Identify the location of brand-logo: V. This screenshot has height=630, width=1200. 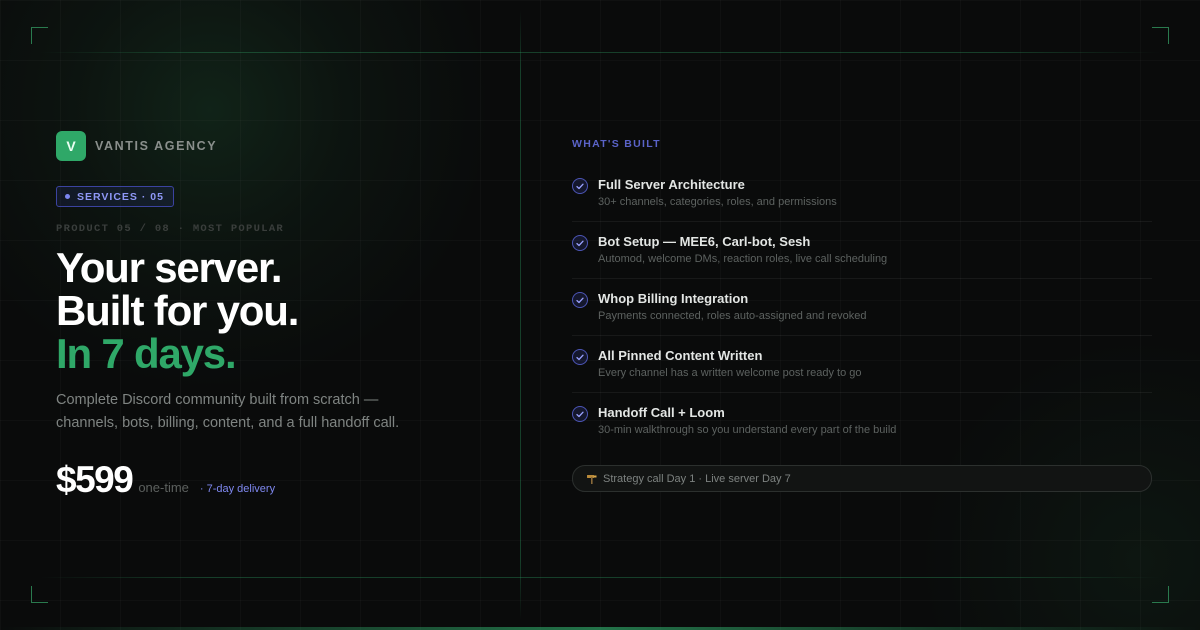
(71, 146).